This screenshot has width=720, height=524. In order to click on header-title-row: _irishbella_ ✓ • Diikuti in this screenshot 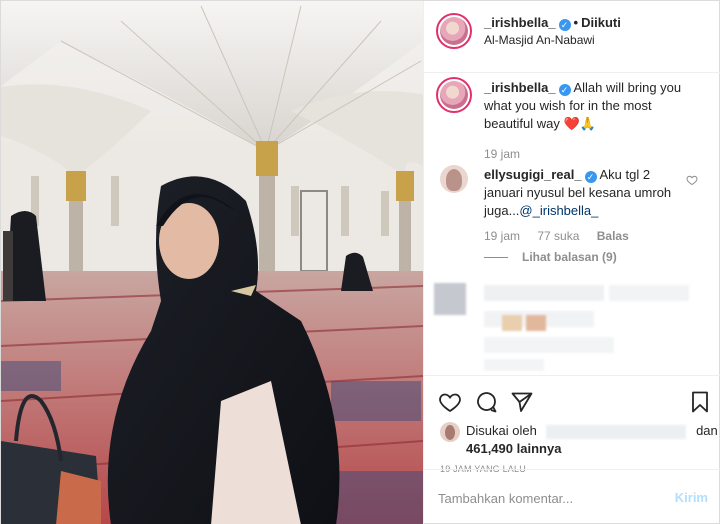, I will do `click(552, 23)`.